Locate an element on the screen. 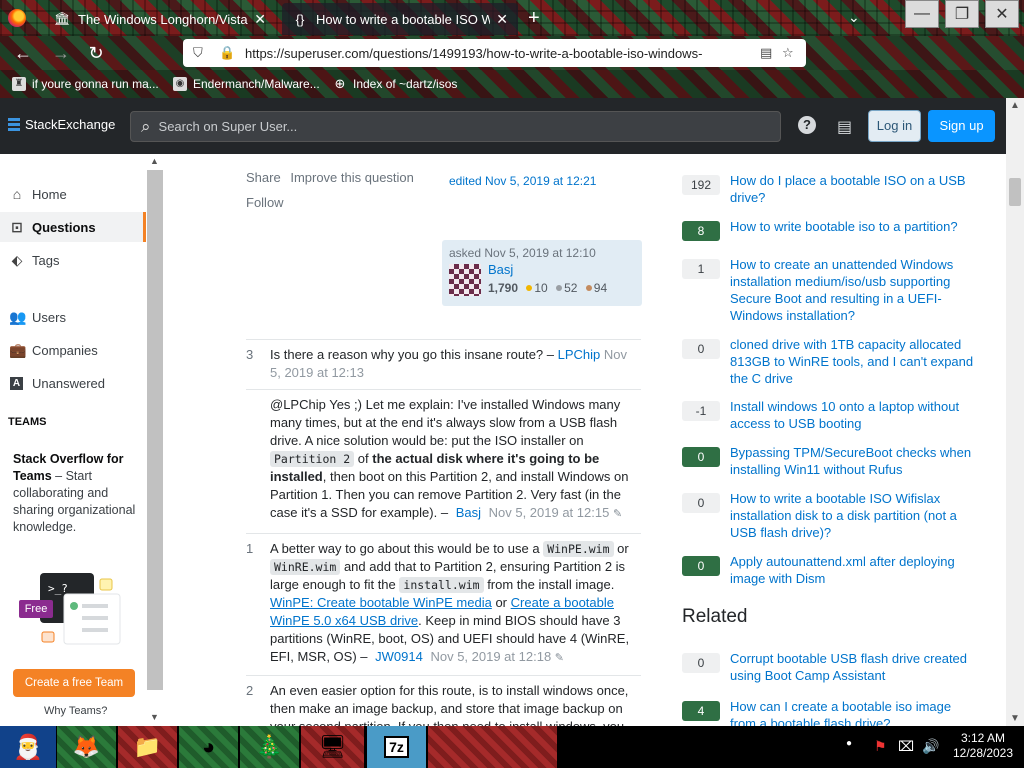 The width and height of the screenshot is (1024, 768). related-heading: Related is located at coordinates (715, 616).